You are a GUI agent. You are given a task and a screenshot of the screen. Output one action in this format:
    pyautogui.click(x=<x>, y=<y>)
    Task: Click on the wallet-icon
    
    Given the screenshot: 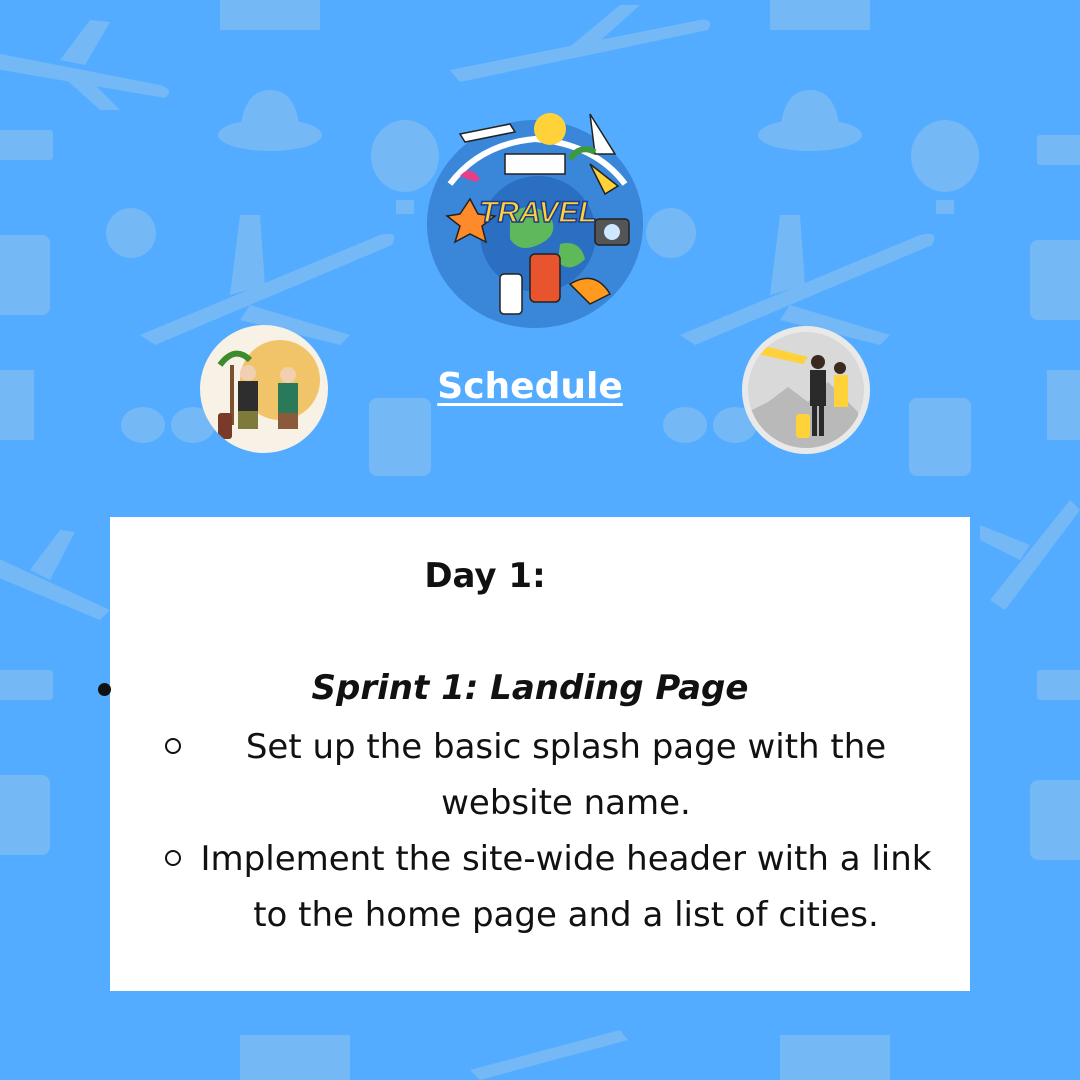 What is the action you would take?
    pyautogui.click(x=940, y=437)
    